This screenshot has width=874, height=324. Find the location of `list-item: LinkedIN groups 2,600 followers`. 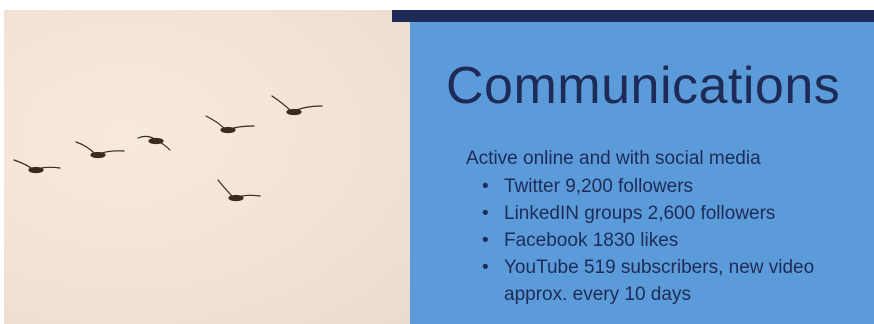

list-item: LinkedIN groups 2,600 followers is located at coordinates (672, 213).